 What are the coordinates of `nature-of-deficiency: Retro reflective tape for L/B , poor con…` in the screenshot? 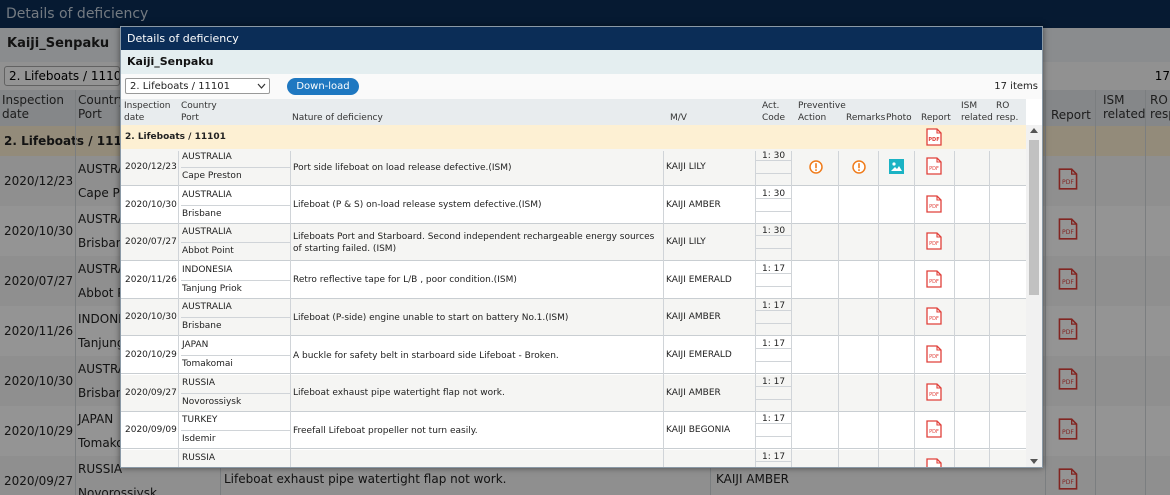 It's located at (478, 280).